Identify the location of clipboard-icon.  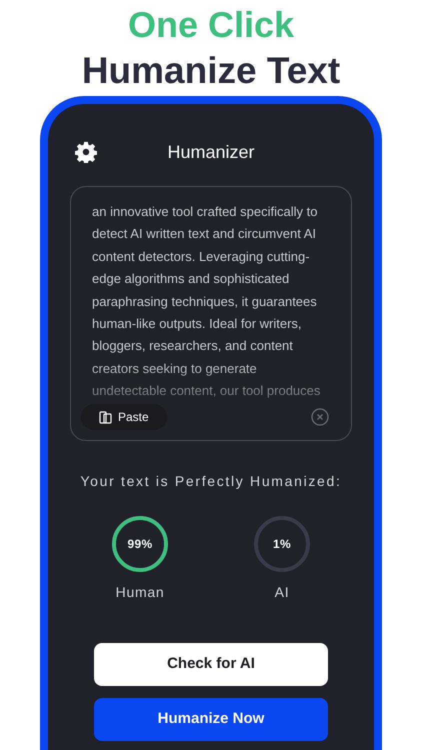
(105, 417).